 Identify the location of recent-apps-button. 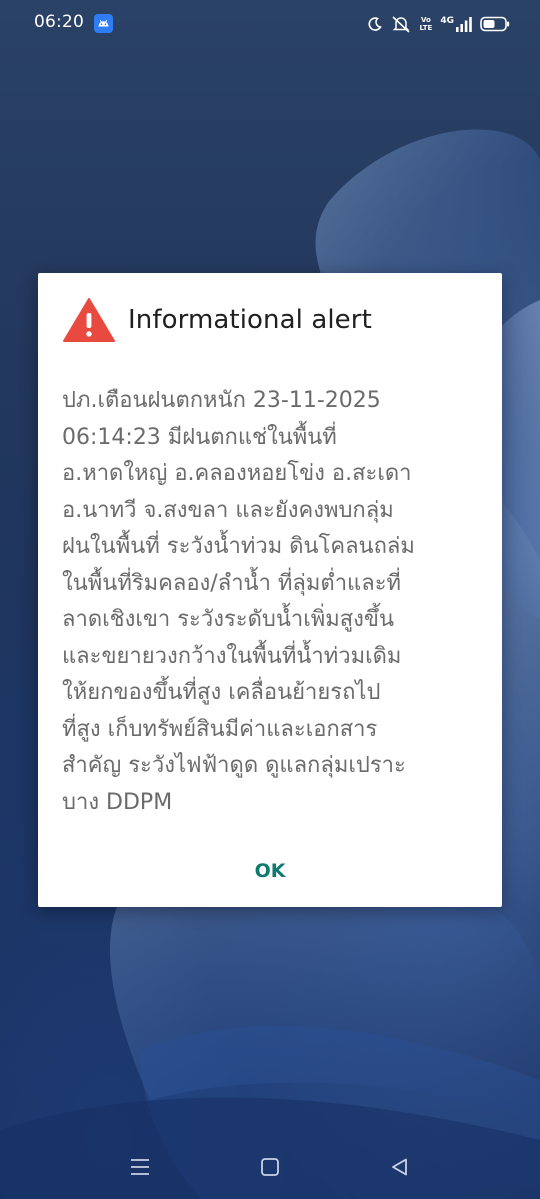
(140, 1167).